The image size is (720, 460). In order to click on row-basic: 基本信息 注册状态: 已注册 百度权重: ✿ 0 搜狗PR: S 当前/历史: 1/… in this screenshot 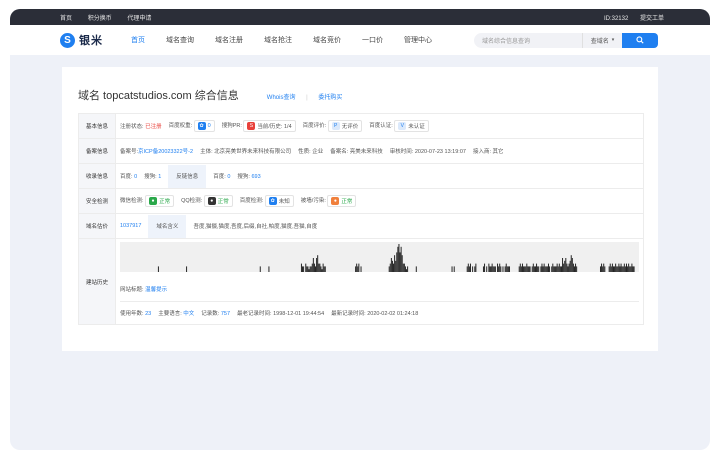, I will do `click(361, 126)`.